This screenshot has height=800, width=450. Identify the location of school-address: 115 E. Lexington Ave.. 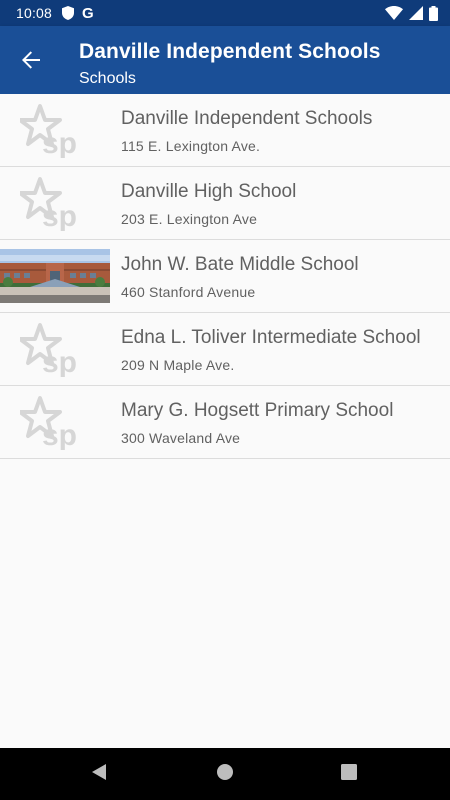
(191, 146).